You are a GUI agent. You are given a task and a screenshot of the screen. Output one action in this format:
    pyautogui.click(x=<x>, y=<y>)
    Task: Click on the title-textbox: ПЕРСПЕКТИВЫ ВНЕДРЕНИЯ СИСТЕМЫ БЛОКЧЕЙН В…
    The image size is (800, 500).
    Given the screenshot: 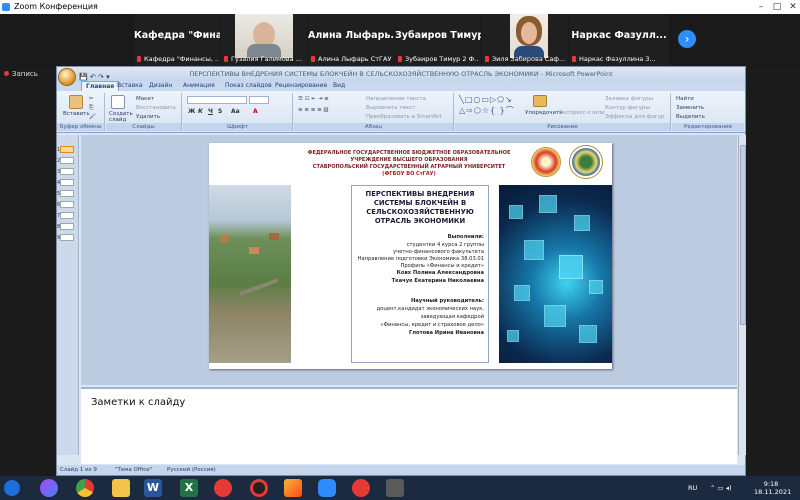 What is the action you would take?
    pyautogui.click(x=420, y=274)
    